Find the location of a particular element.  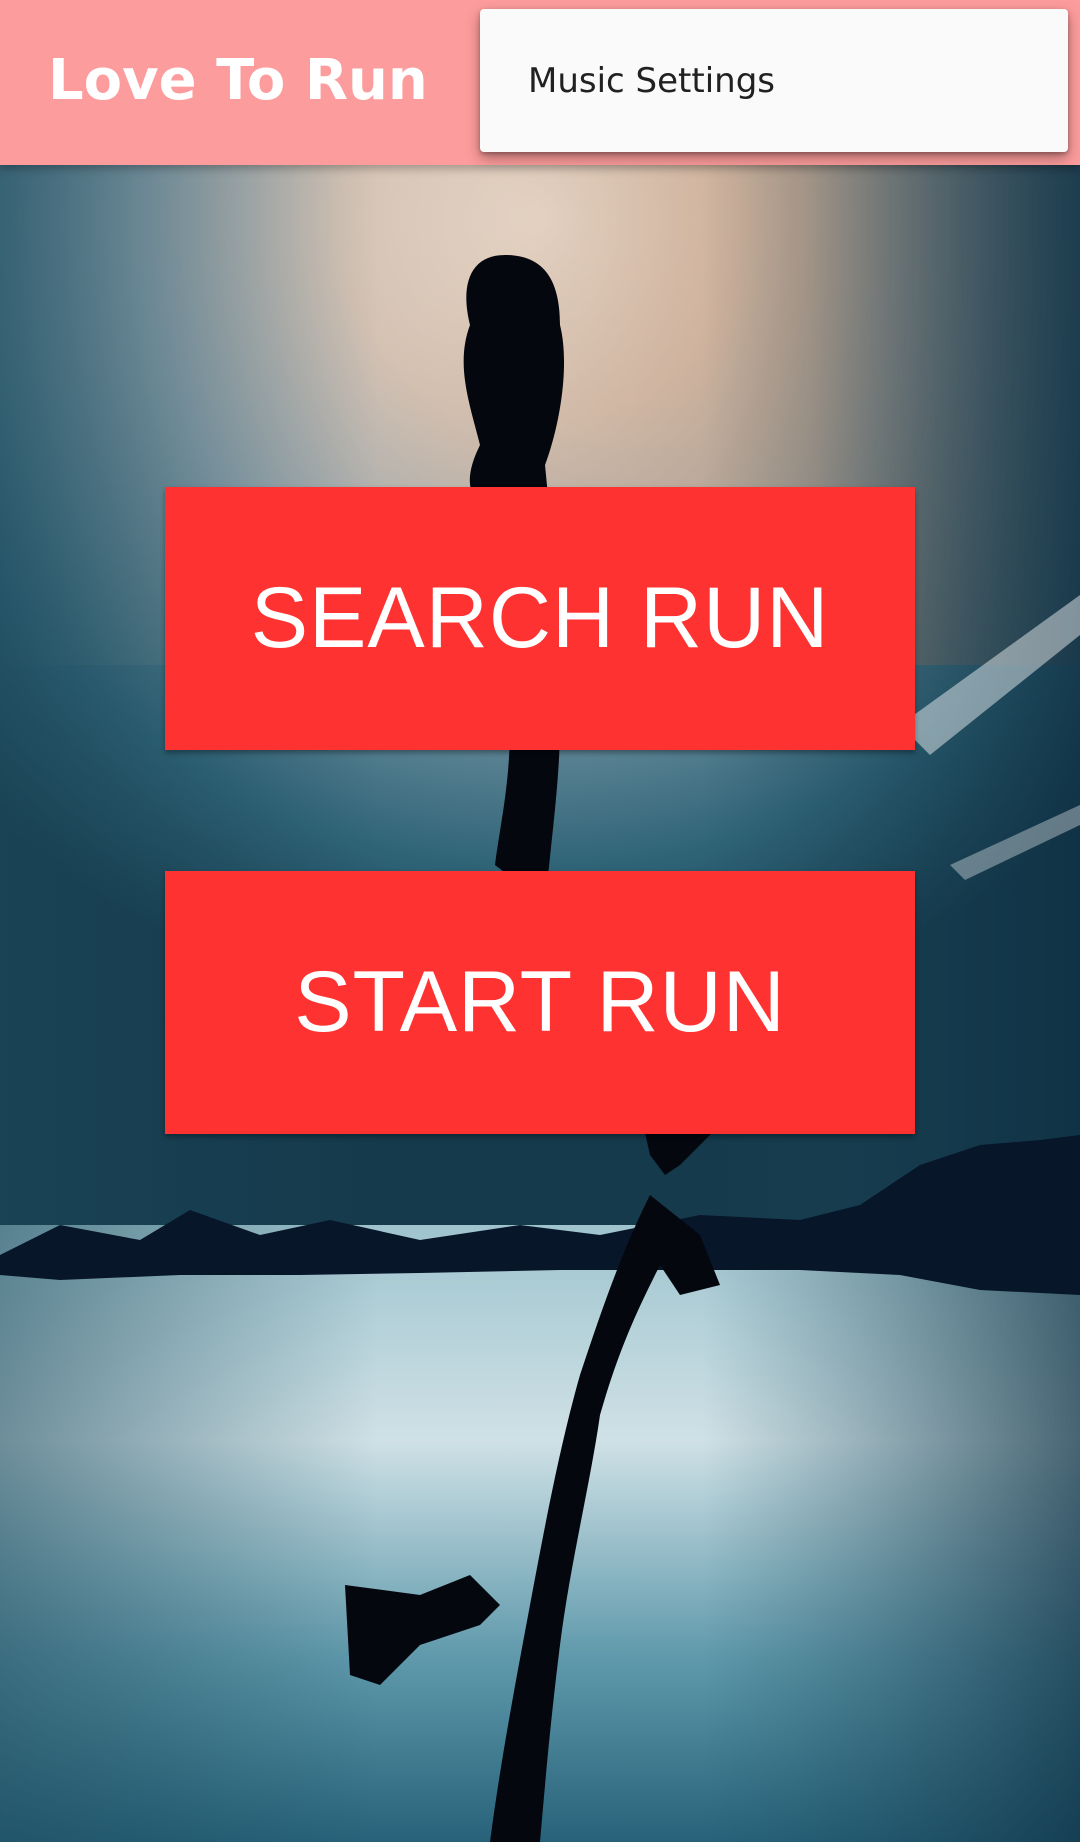

menu-item-music-settings: Music Settings is located at coordinates (774, 80).